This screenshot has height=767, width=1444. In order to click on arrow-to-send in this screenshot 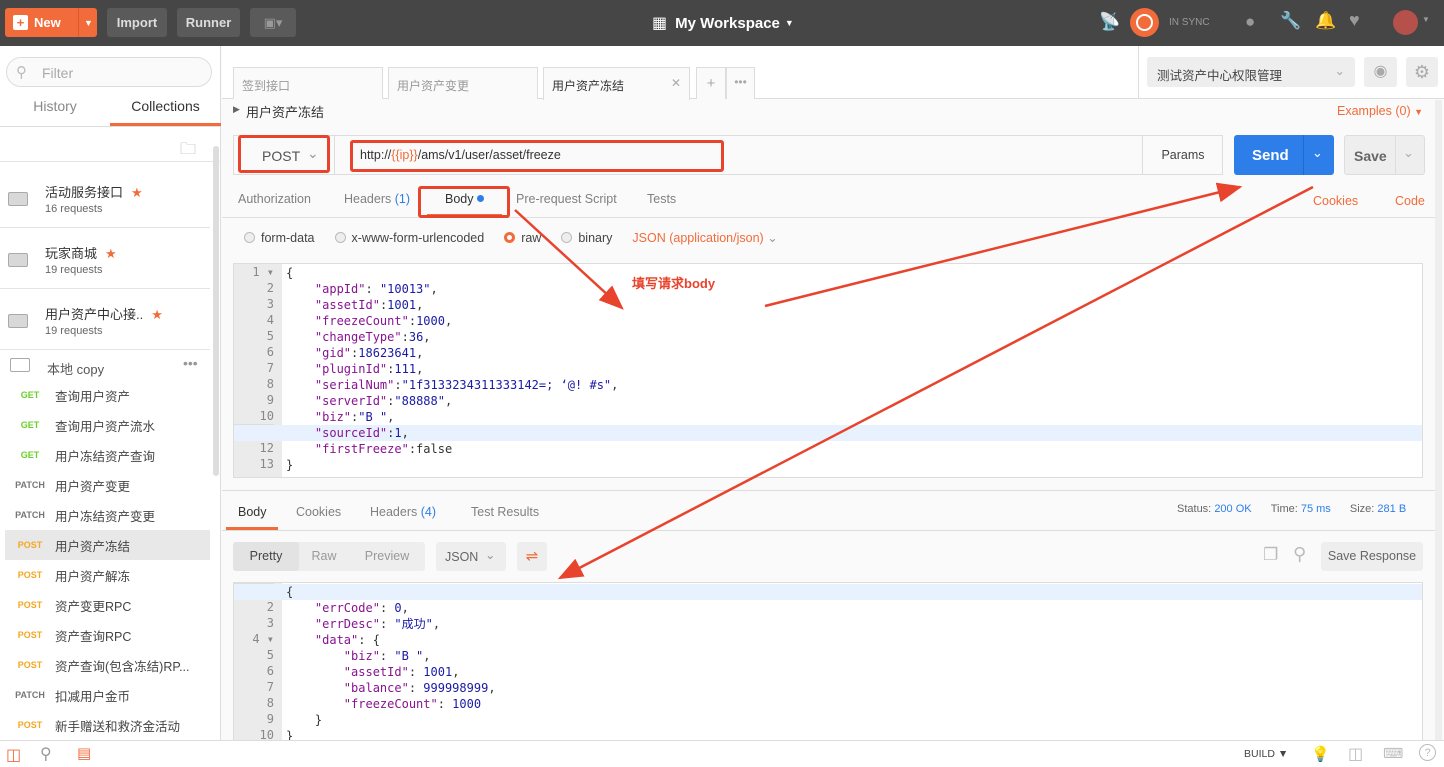, I will do `click(1003, 245)`.